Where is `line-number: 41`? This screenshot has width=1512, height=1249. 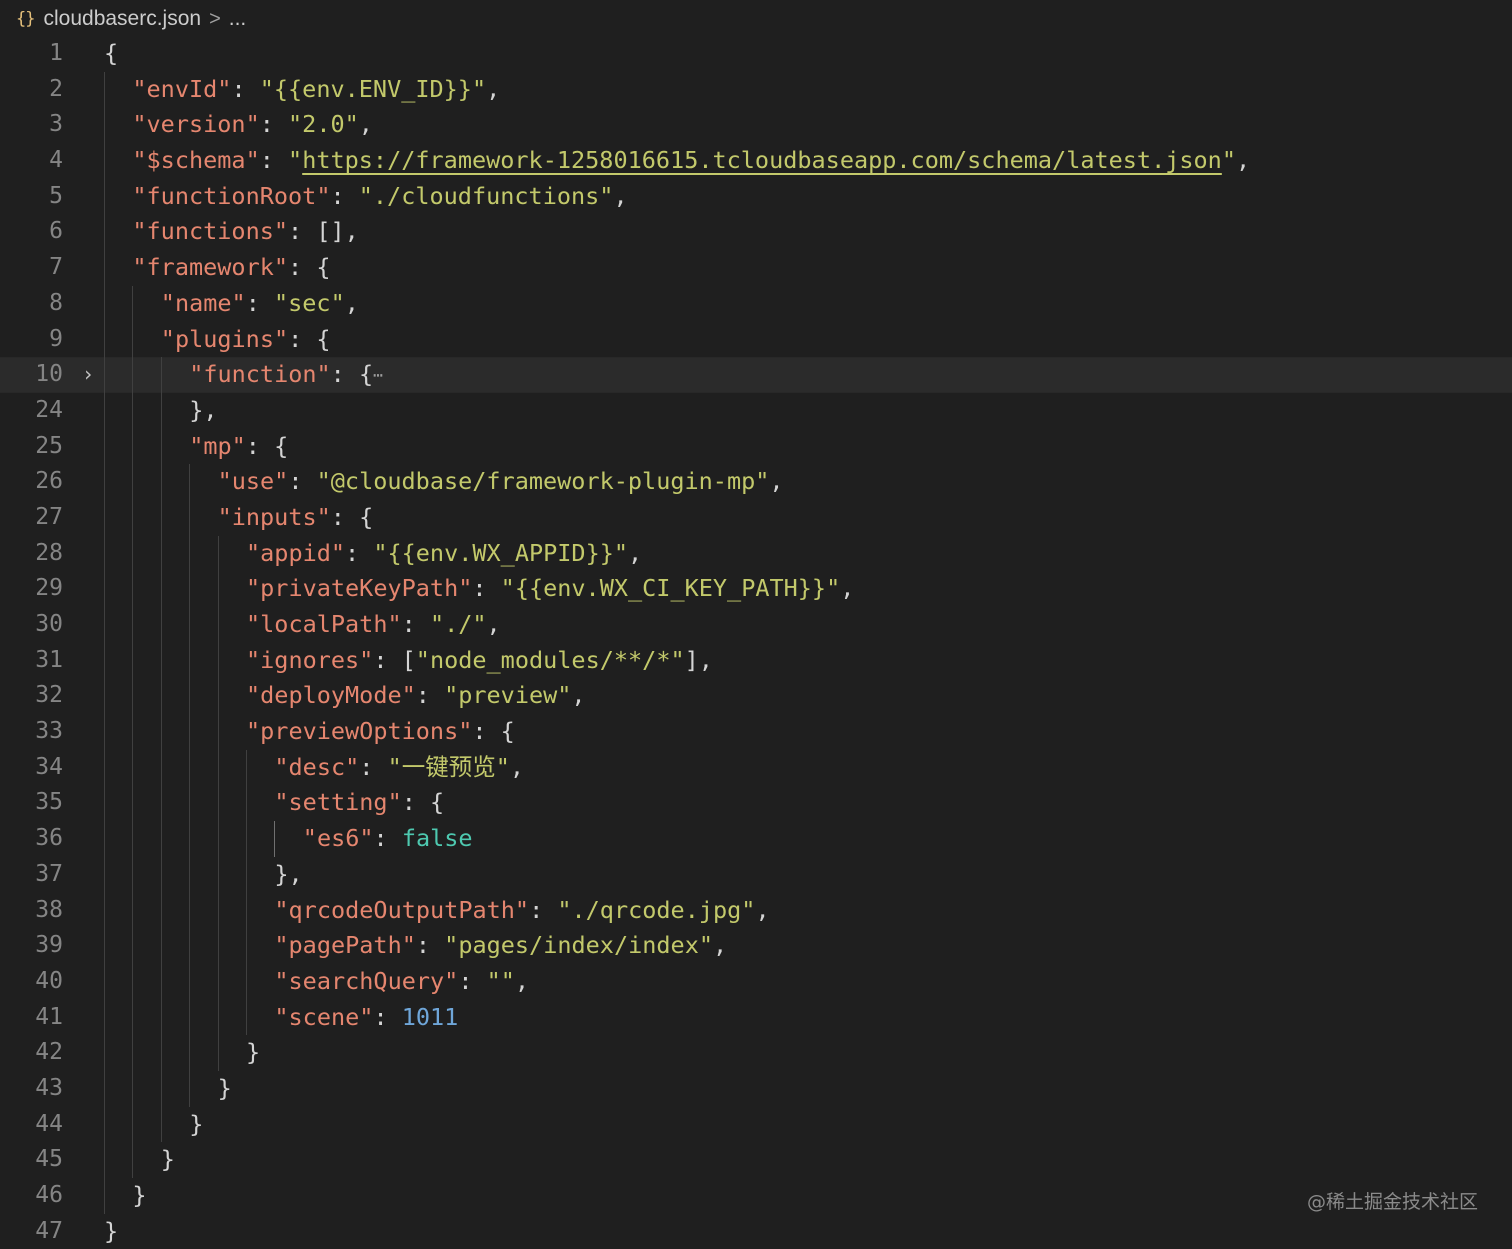
line-number: 41 is located at coordinates (31, 1018).